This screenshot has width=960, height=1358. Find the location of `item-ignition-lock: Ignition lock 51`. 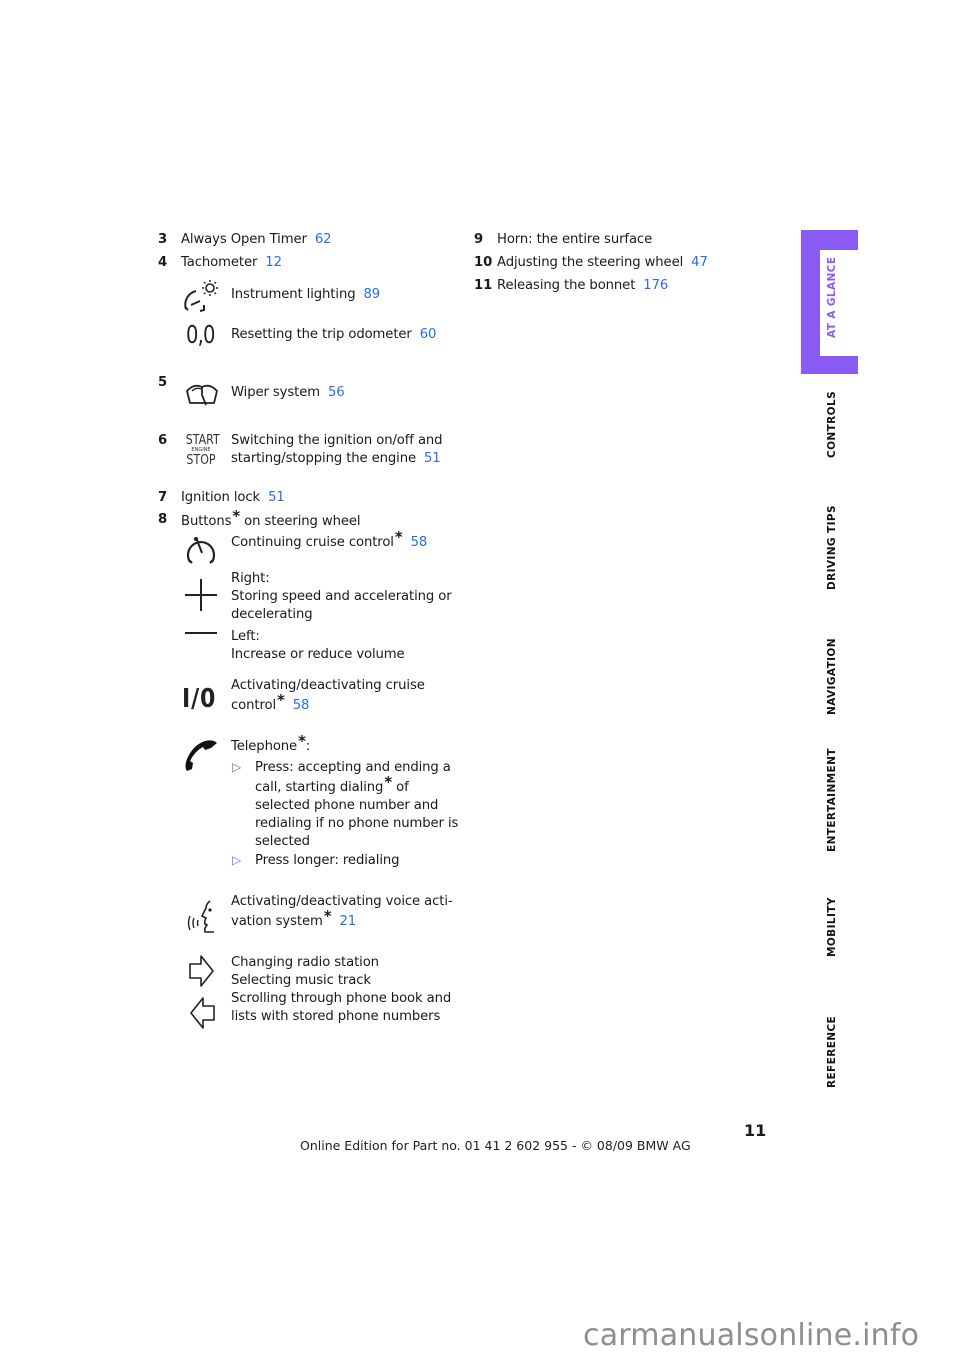

item-ignition-lock: Ignition lock 51 is located at coordinates (233, 498).